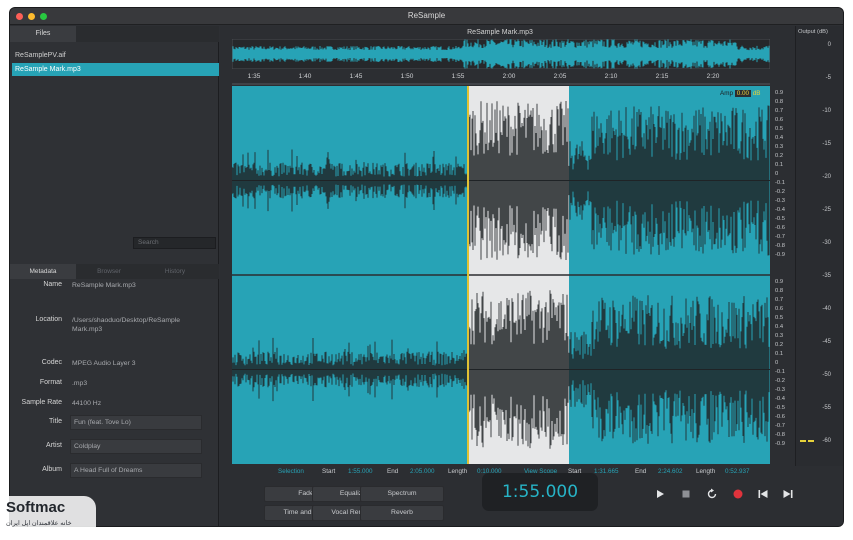 The image size is (853, 540). What do you see at coordinates (87, 403) in the screenshot?
I see `sample-rate-value: 44100 Hz` at bounding box center [87, 403].